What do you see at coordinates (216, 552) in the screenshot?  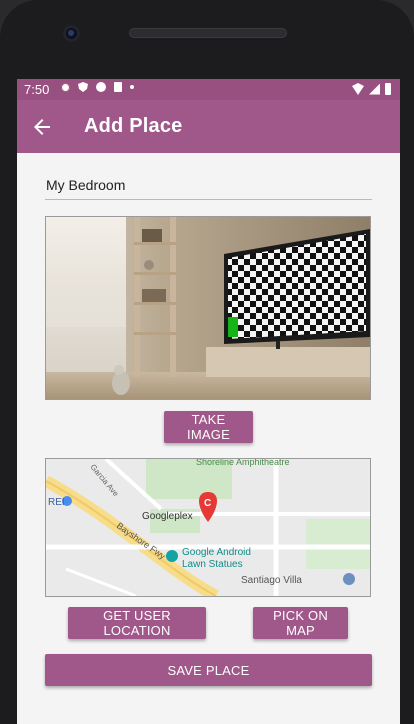 I see `map-label-google-android: Google Android` at bounding box center [216, 552].